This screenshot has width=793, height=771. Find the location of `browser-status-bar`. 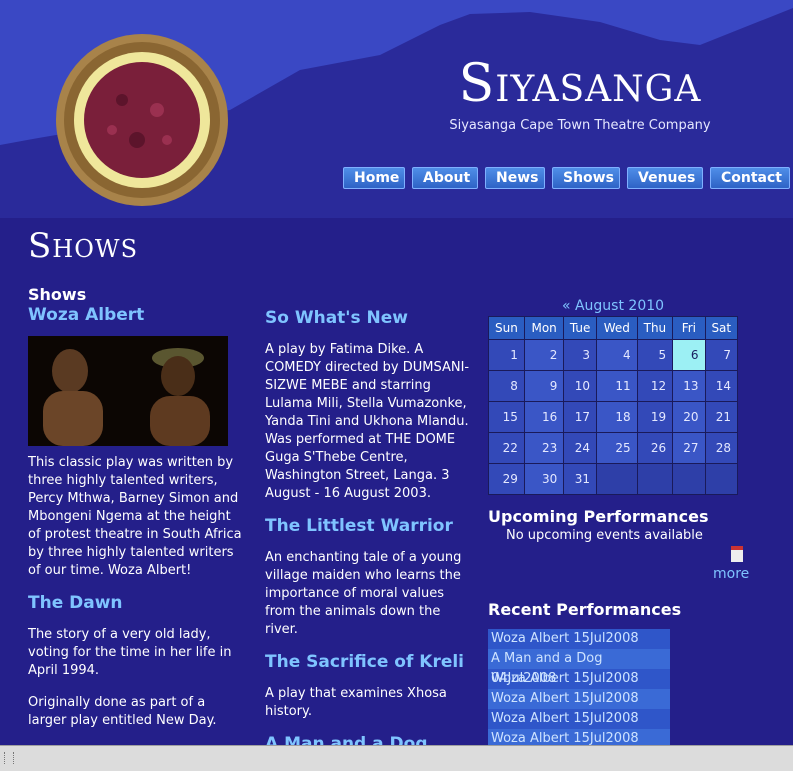

browser-status-bar is located at coordinates (396, 758).